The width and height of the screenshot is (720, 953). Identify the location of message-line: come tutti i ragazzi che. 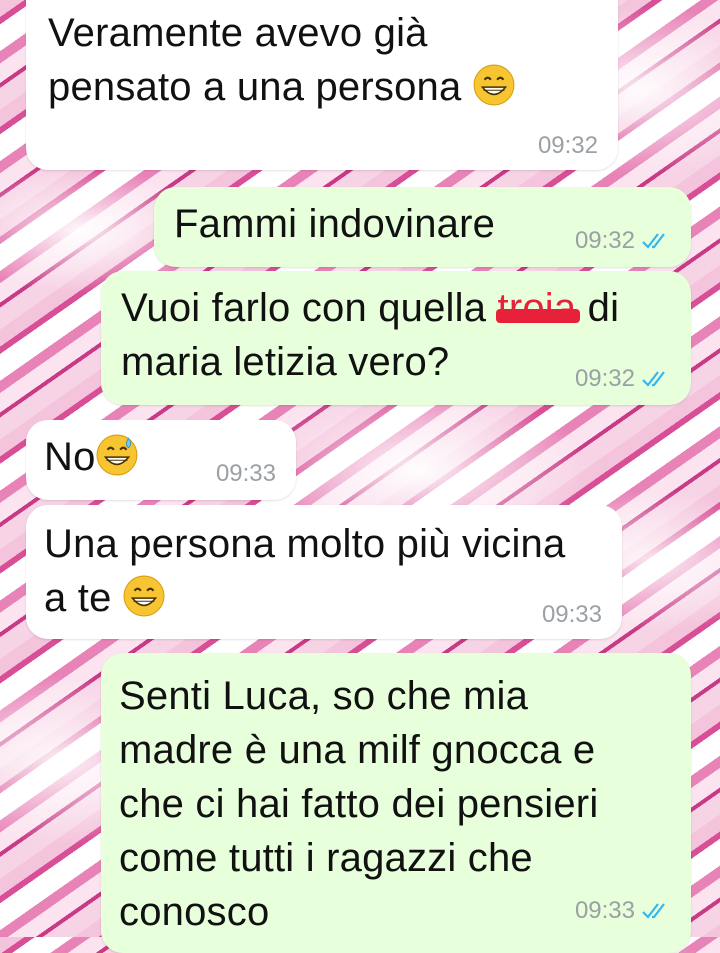
(326, 858).